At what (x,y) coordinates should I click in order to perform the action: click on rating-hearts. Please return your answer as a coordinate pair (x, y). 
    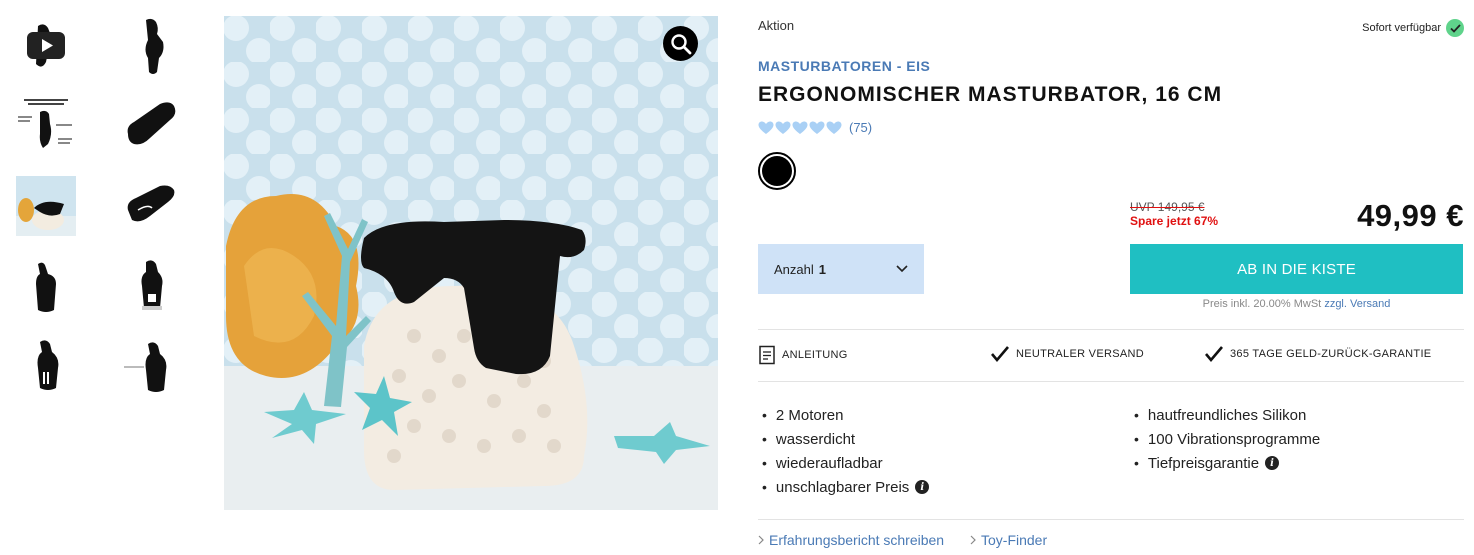
    Looking at the image, I should click on (800, 128).